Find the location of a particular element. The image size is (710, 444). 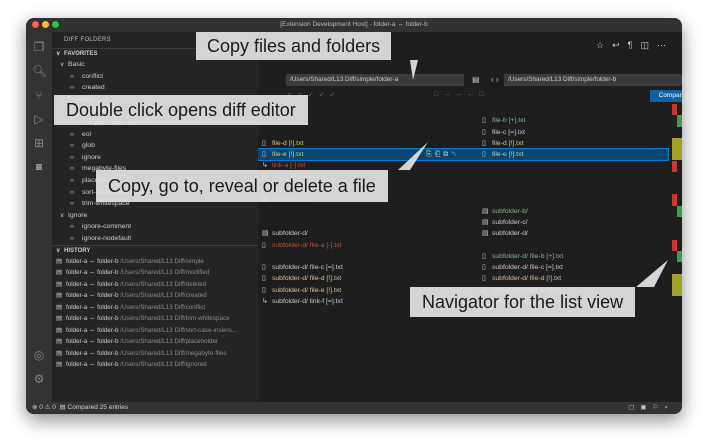

row-action-icons: ⎘⎗⧉␡ is located at coordinates (443, 154).